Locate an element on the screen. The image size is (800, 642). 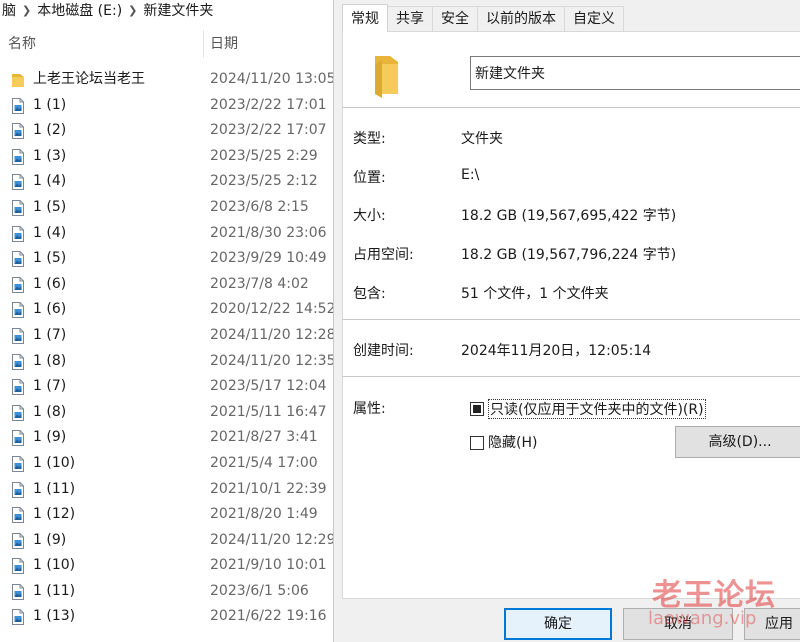
file-row: 1 (4) 2023/5/25 2:12 is located at coordinates (166, 182).